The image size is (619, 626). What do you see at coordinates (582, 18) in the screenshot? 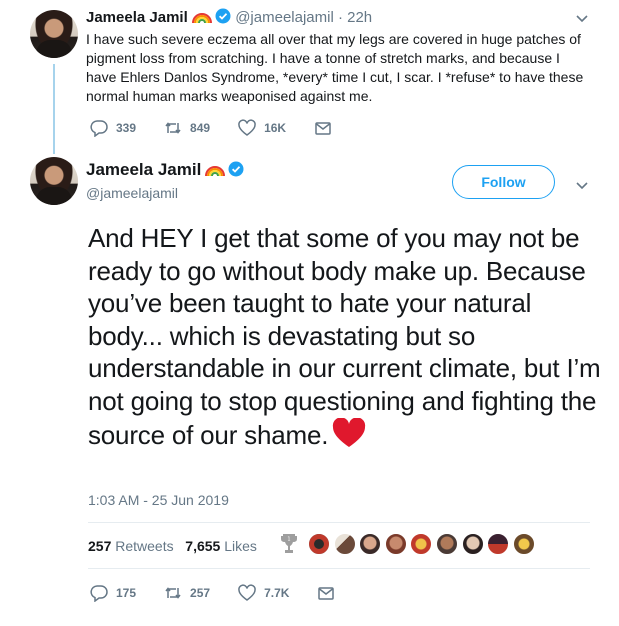
I see `reply-more-chevron-icon` at bounding box center [582, 18].